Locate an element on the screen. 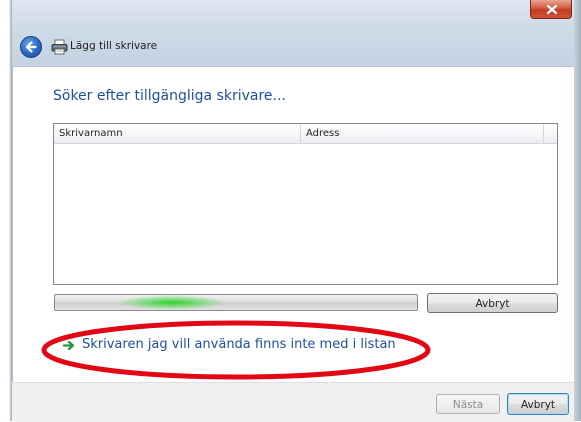 The width and height of the screenshot is (581, 422). column-header-printer-name: Skrivarnamn is located at coordinates (177, 133).